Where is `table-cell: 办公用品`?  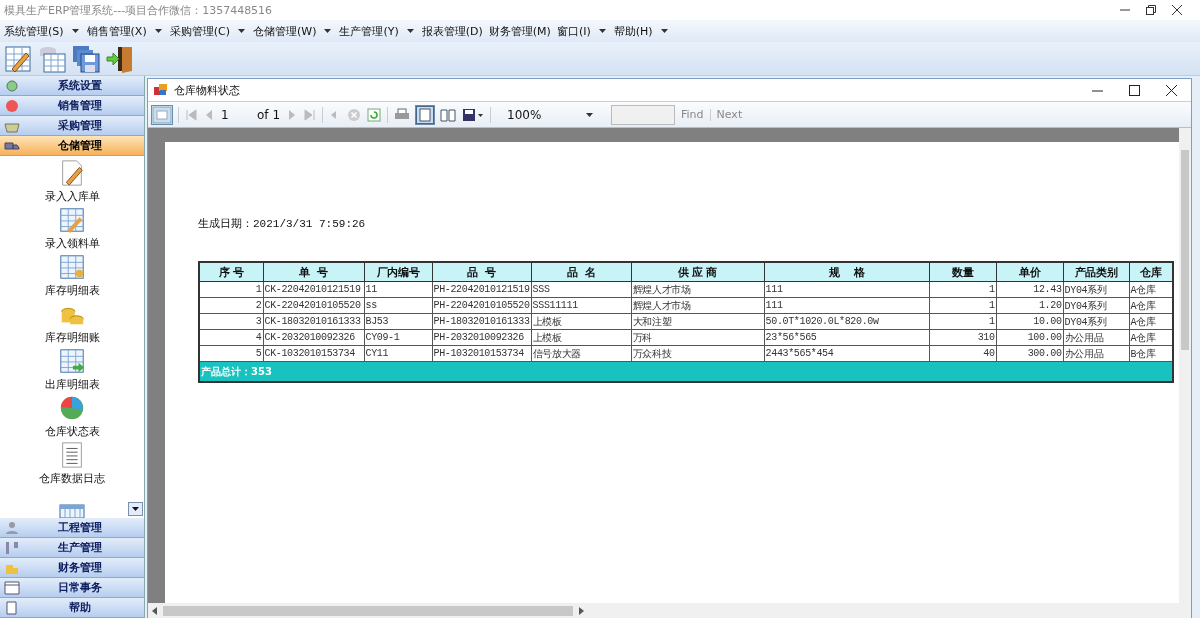
table-cell: 办公用品 is located at coordinates (1096, 337).